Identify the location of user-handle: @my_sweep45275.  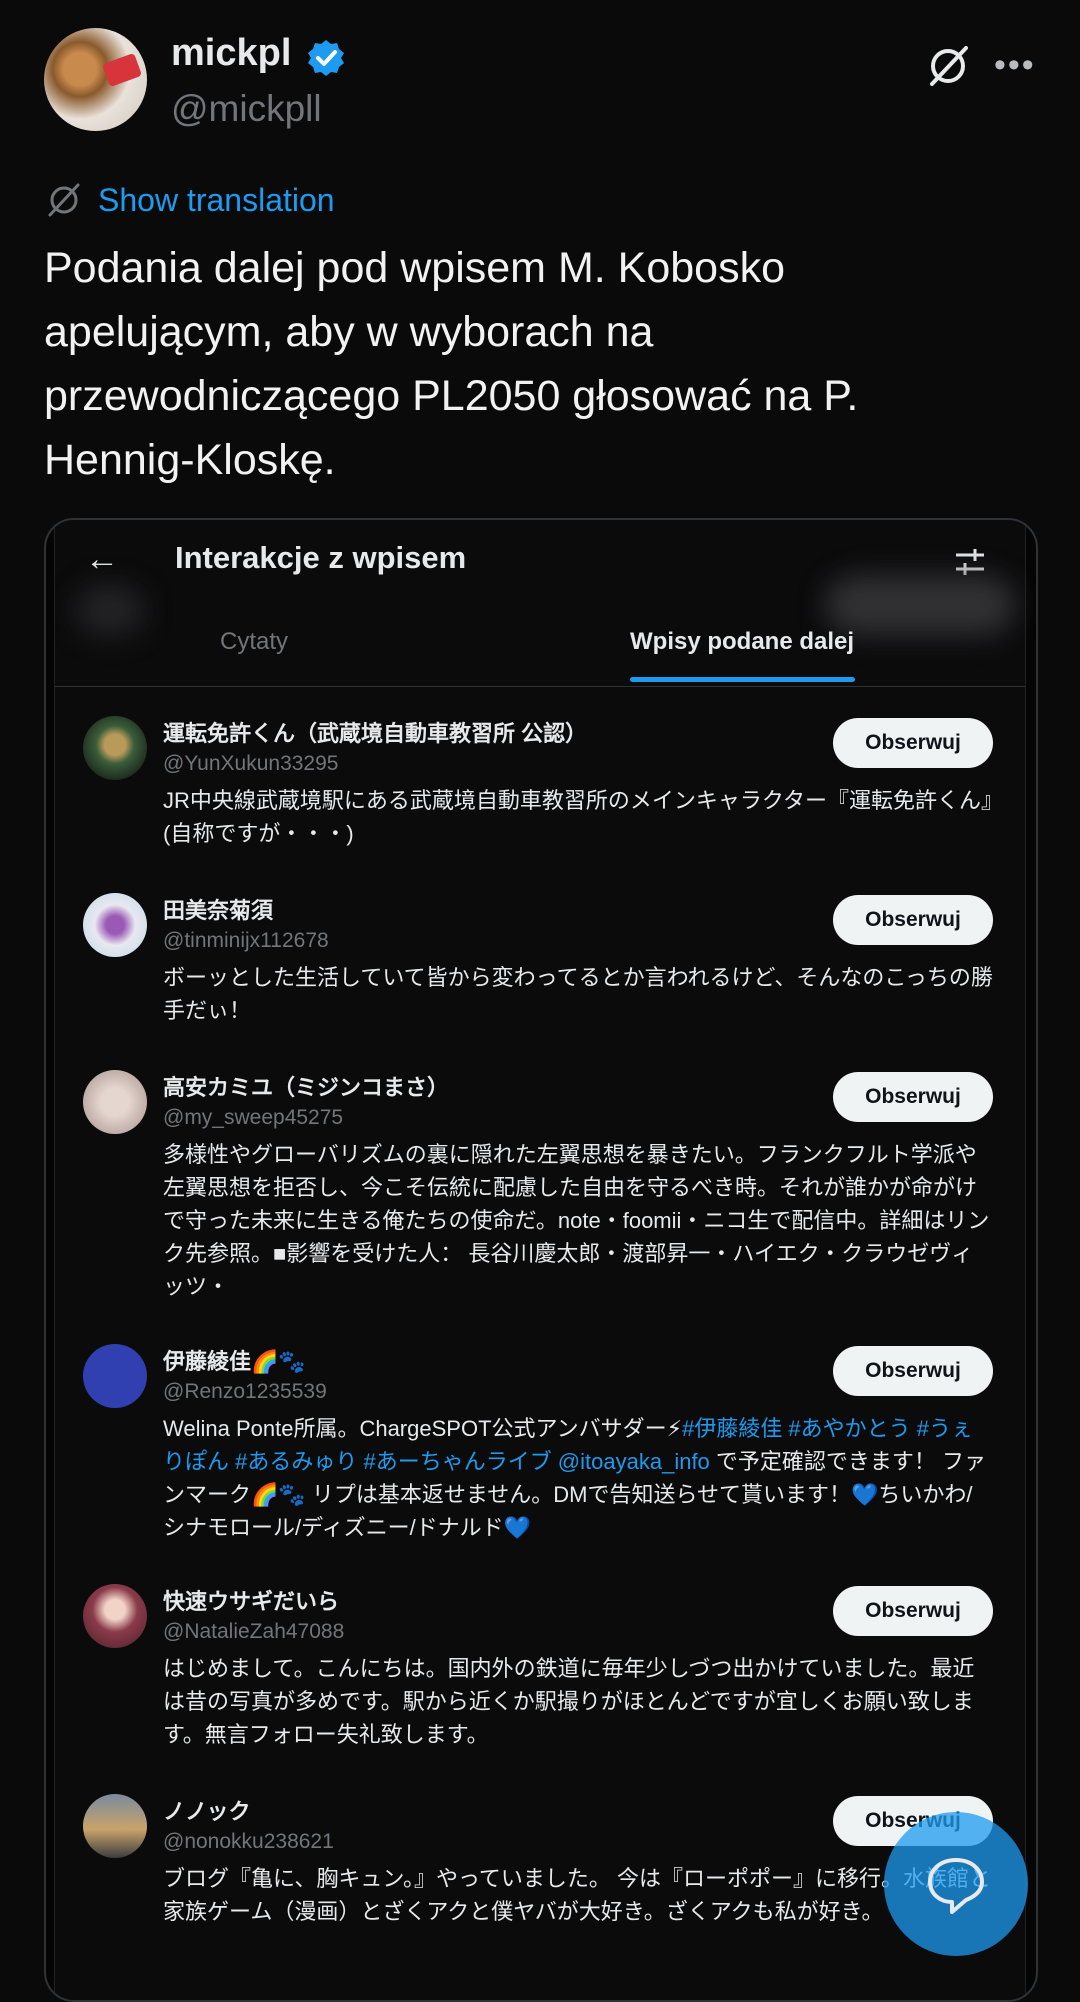
(253, 1117).